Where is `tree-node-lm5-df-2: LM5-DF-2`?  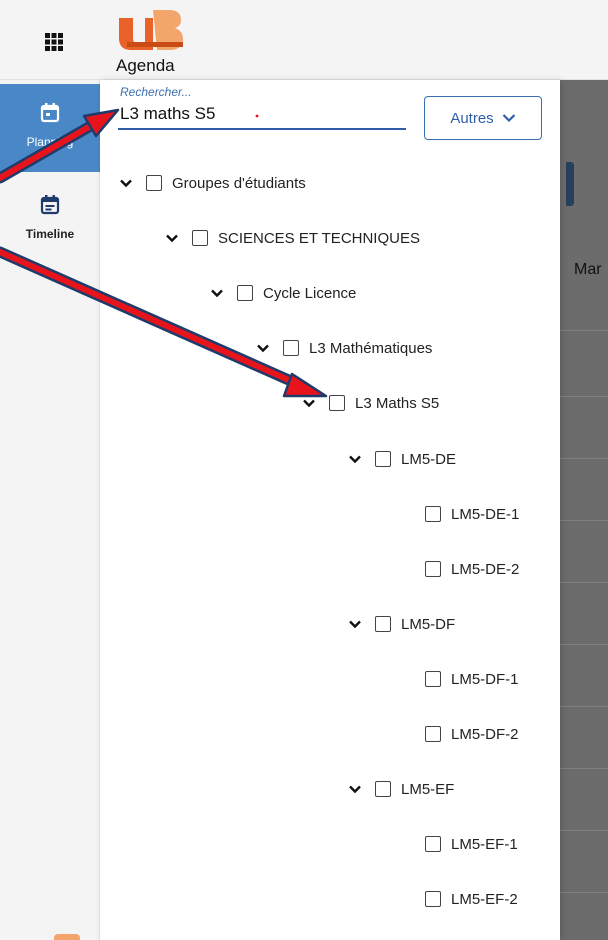 tree-node-lm5-df-2: LM5-DF-2 is located at coordinates (472, 734).